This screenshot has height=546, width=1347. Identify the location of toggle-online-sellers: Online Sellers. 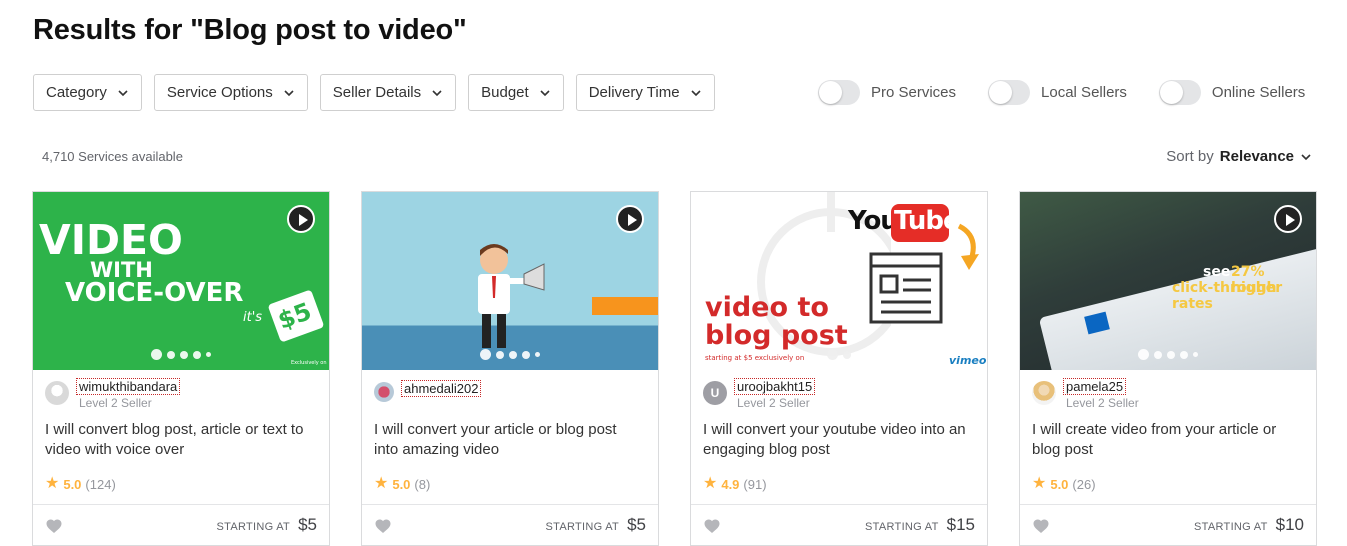
(1232, 92).